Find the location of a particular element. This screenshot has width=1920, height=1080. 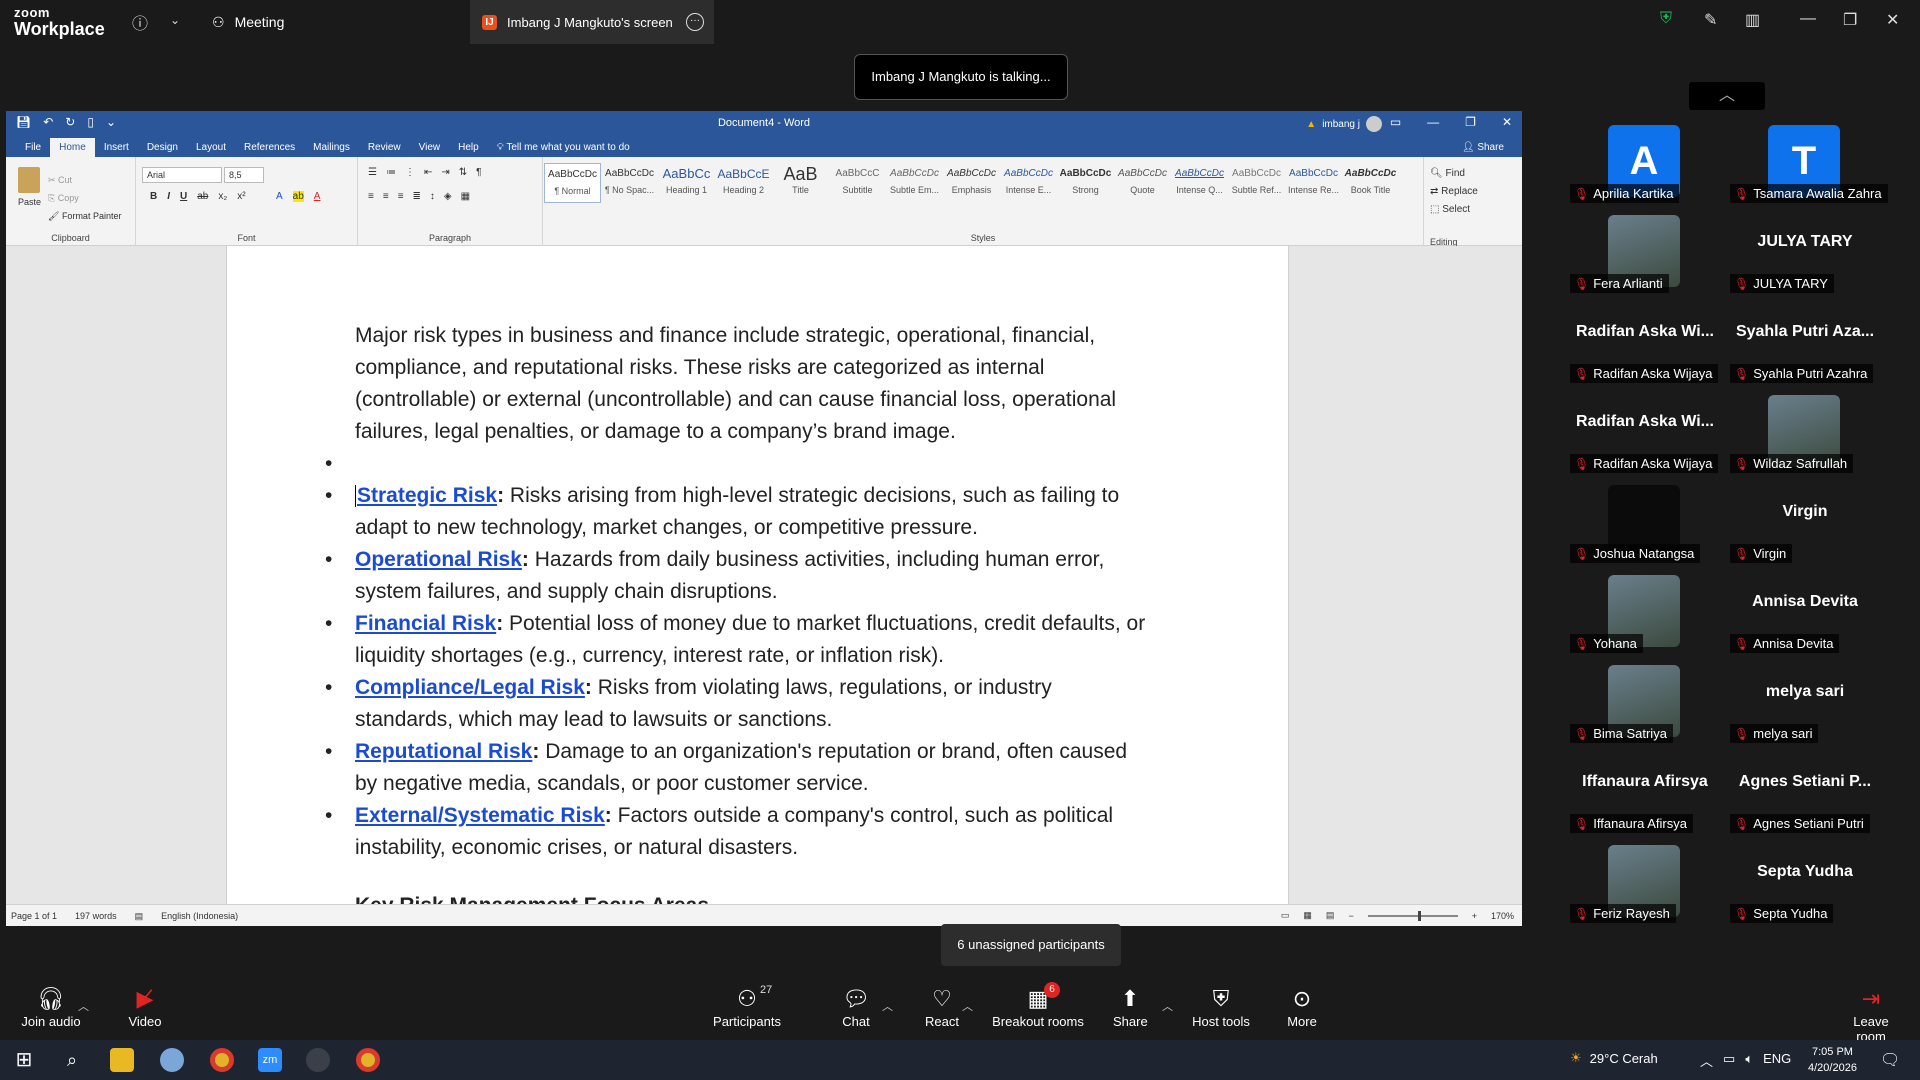

react-button: ♡ React is located at coordinates (942, 1006).